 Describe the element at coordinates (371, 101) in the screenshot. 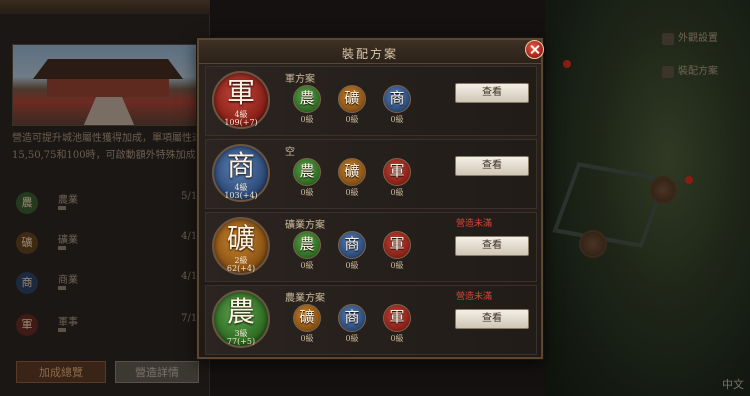

I see `military-plan-row: 軍 4級 109(+7) 軍方案農 0級 礦 0級 商 0級 查看` at that location.